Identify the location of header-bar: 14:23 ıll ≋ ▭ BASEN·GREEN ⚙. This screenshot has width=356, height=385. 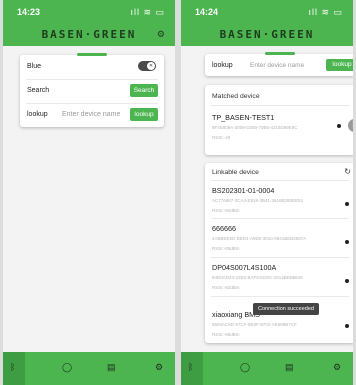
(89, 23).